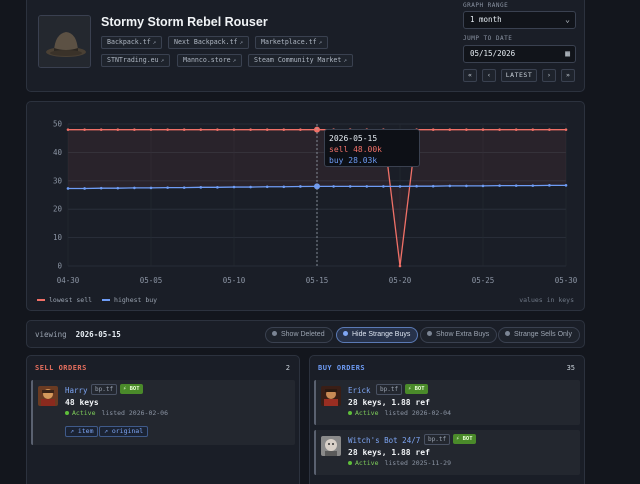 The height and width of the screenshot is (484, 640). Describe the element at coordinates (287, 368) in the screenshot. I see `sell-orders-count: 2` at that location.